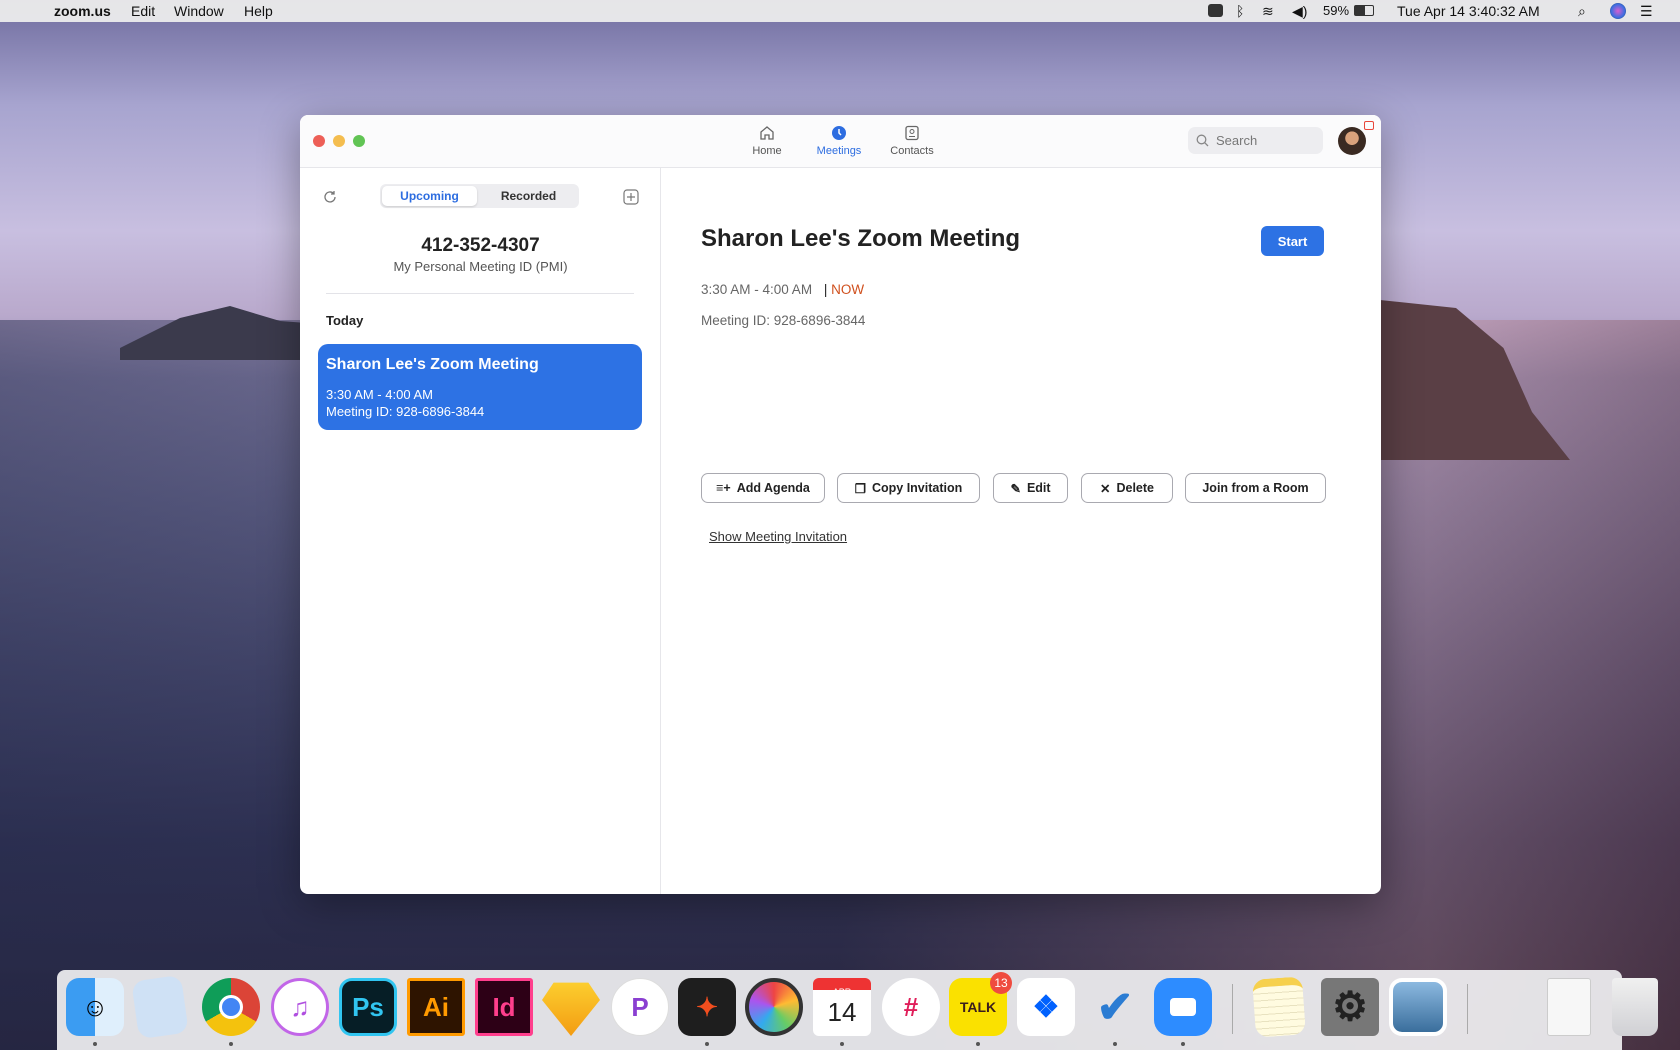 Image resolution: width=1680 pixels, height=1050 pixels. Describe the element at coordinates (1582, 11) in the screenshot. I see `spotlight-icon: ⌕` at that location.